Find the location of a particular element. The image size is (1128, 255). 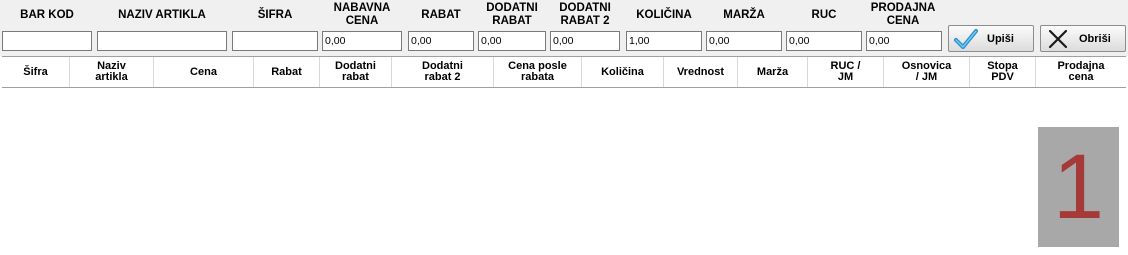

bar-kod-input is located at coordinates (47, 41).